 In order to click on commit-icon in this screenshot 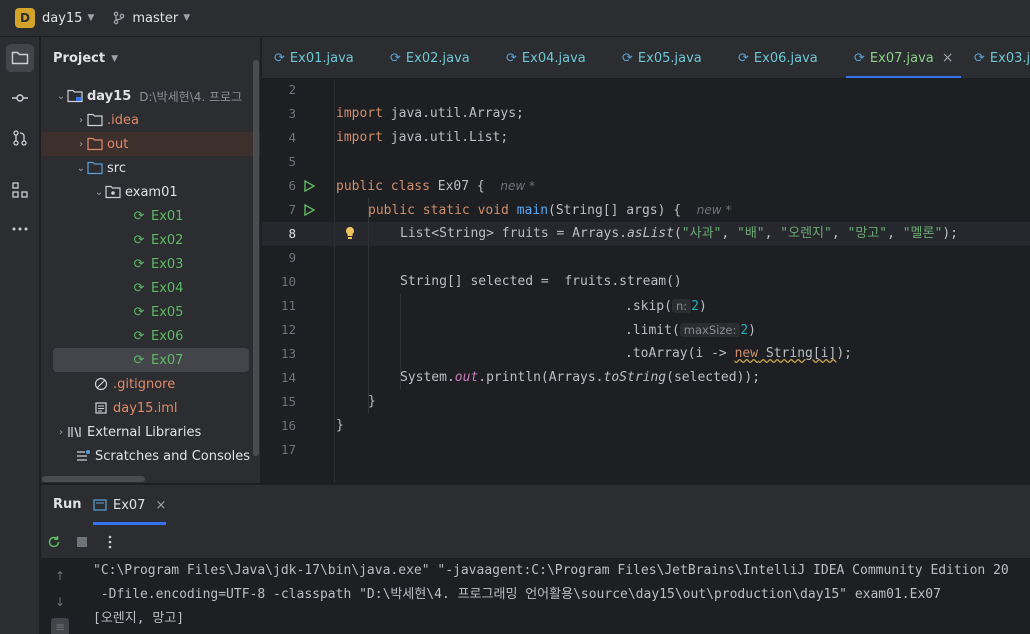, I will do `click(20, 98)`.